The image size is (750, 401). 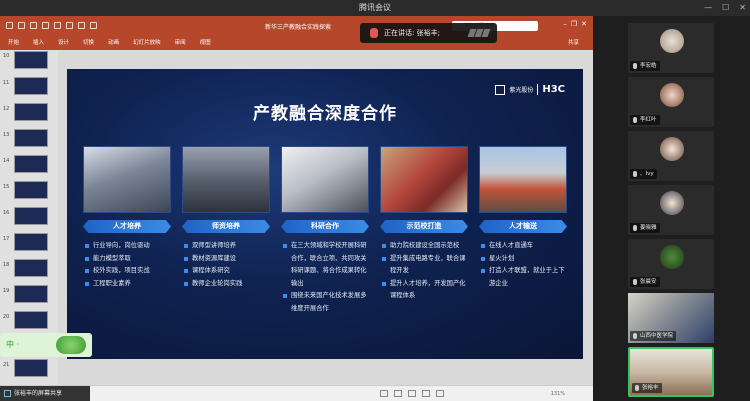 I want to click on tab-design: 设计, so click(x=63, y=43).